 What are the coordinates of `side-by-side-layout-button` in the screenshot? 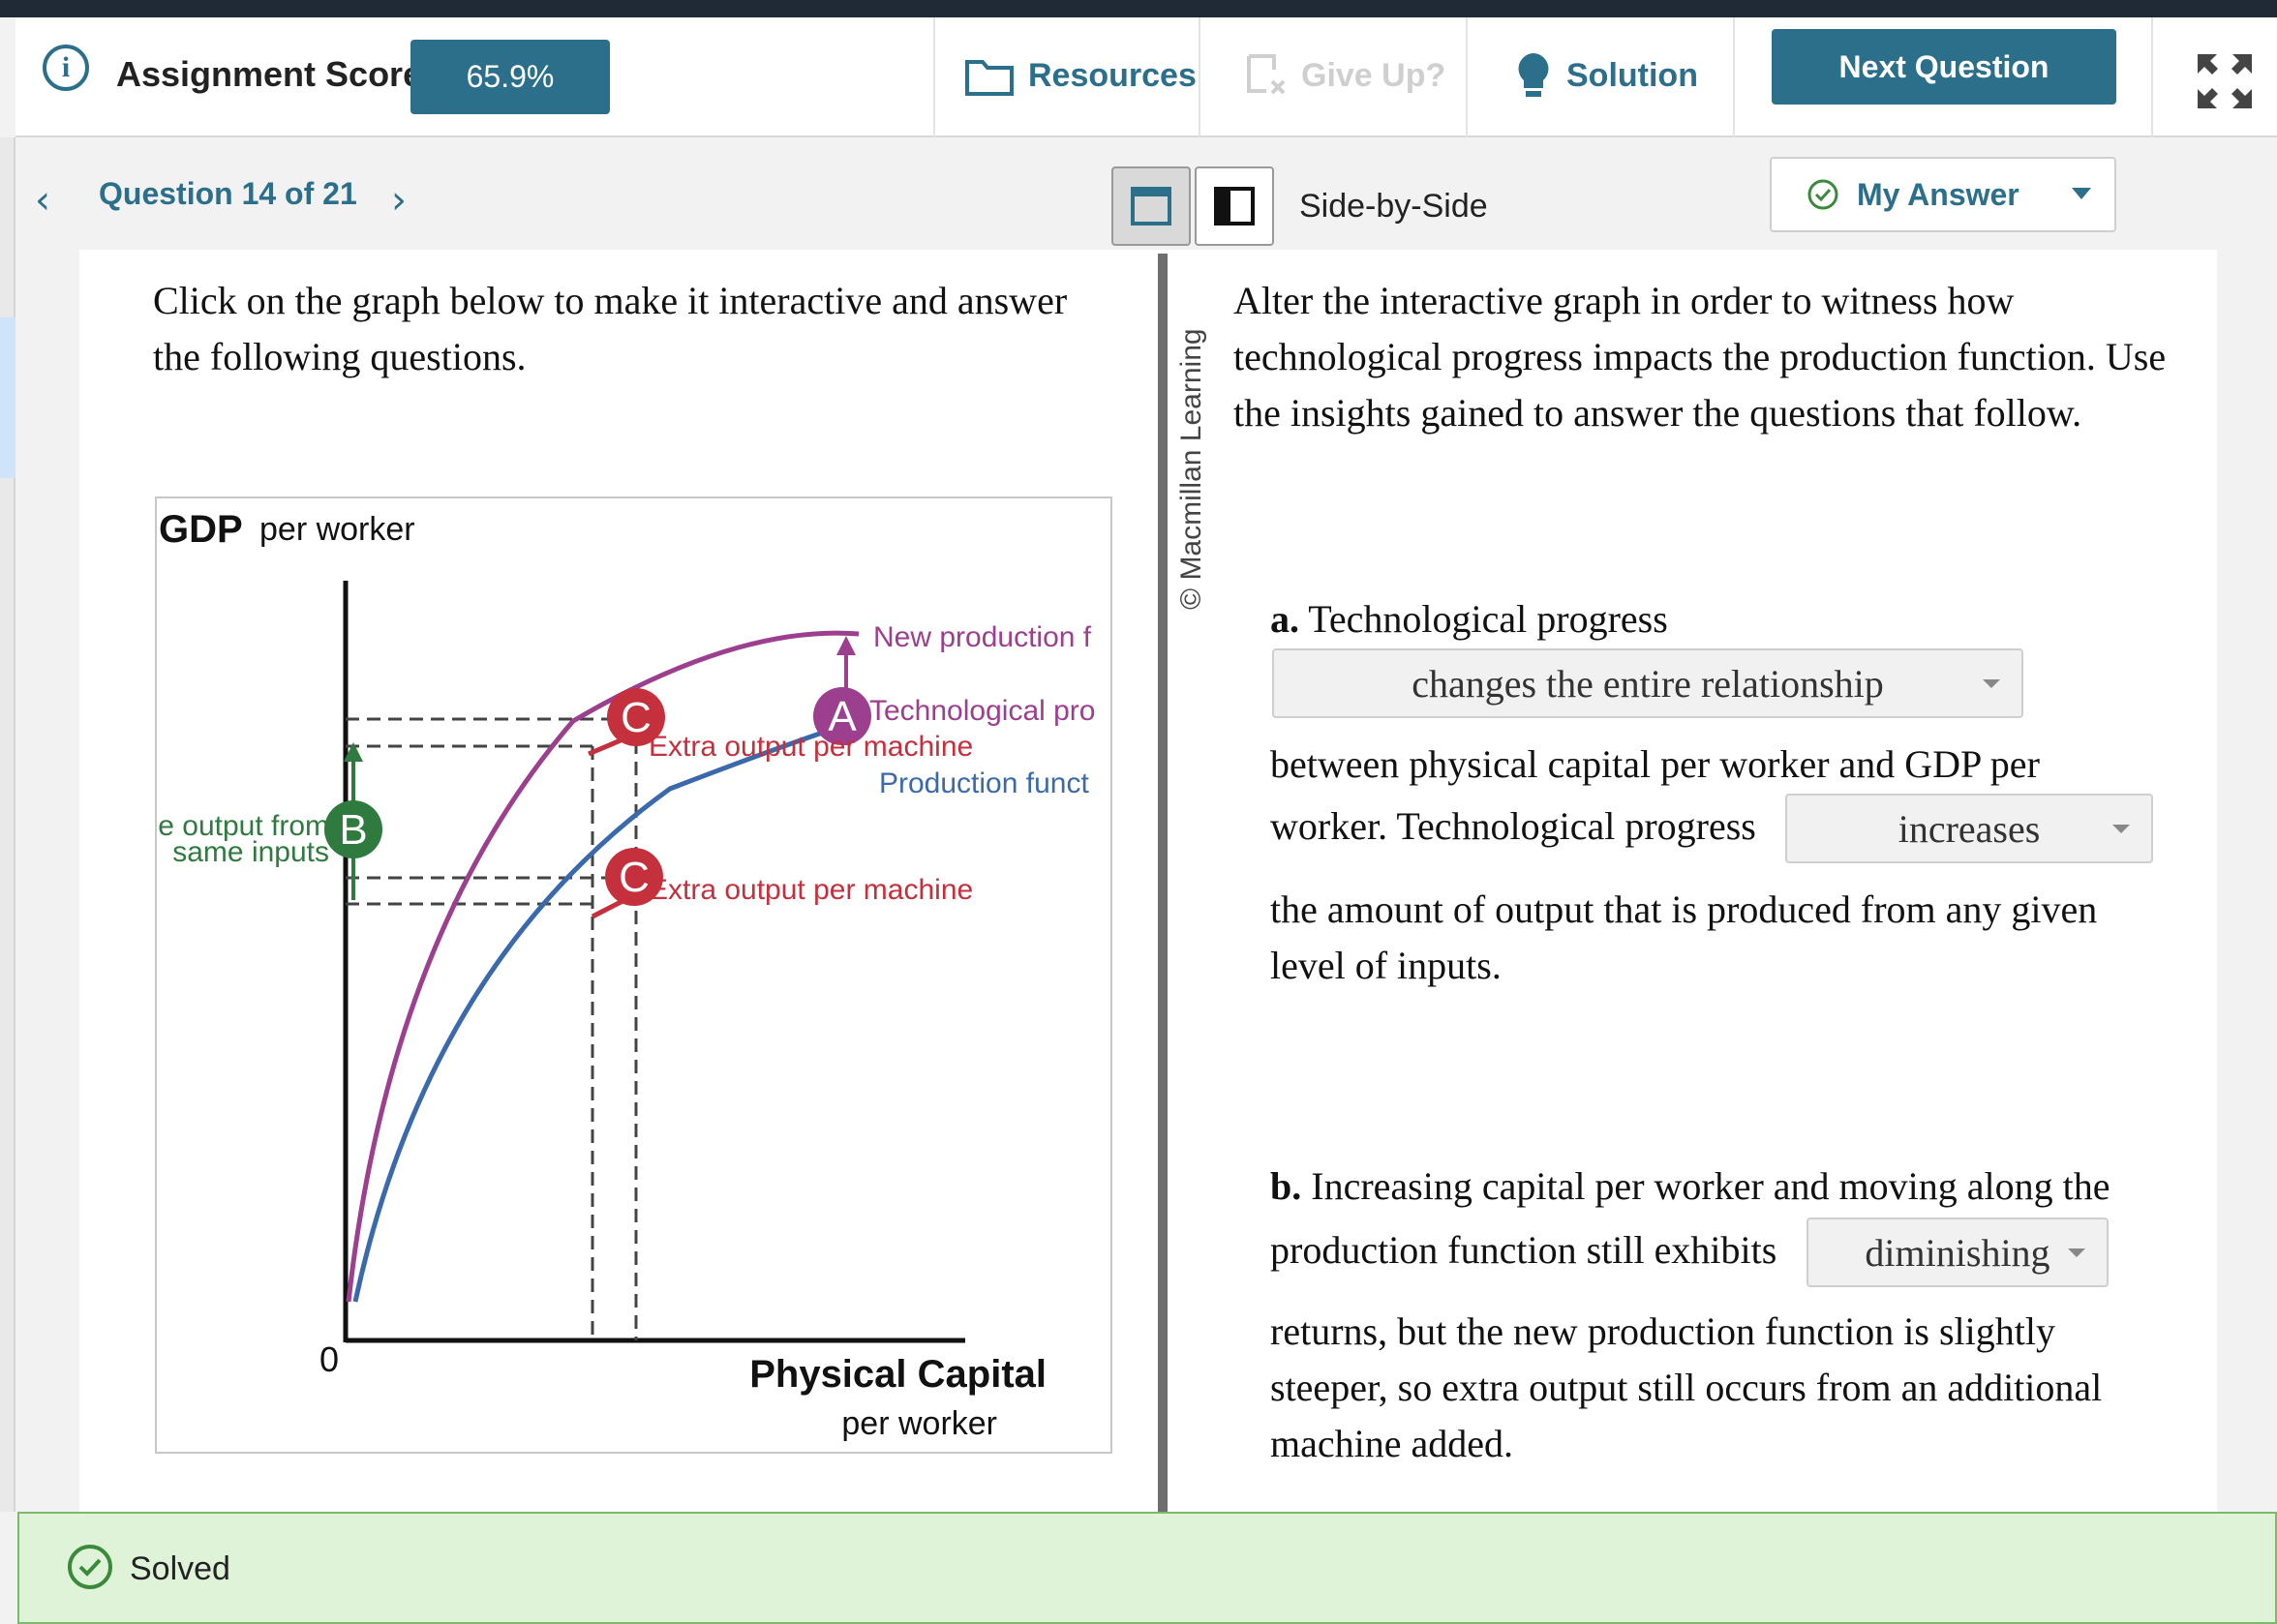 It's located at (1235, 206).